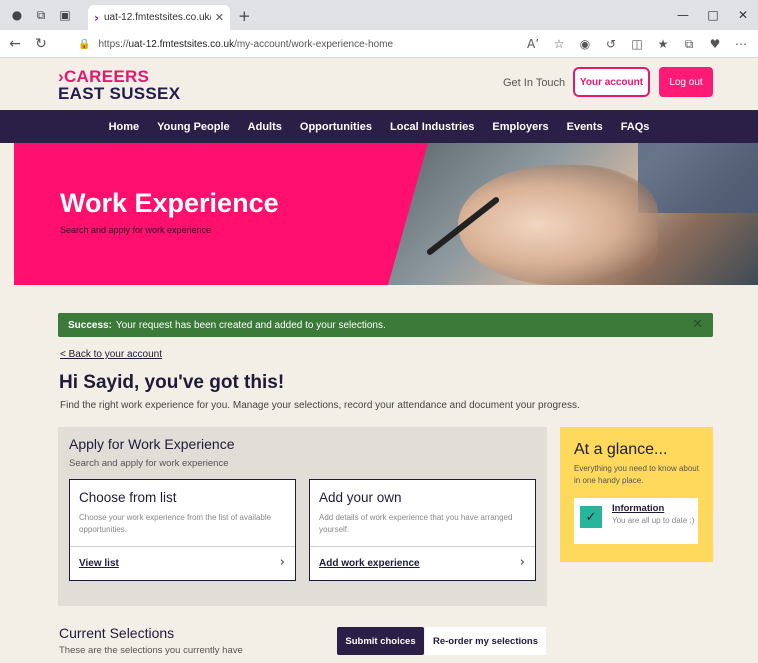  I want to click on apply-panel-subtitle: Search and apply for work experience, so click(149, 463).